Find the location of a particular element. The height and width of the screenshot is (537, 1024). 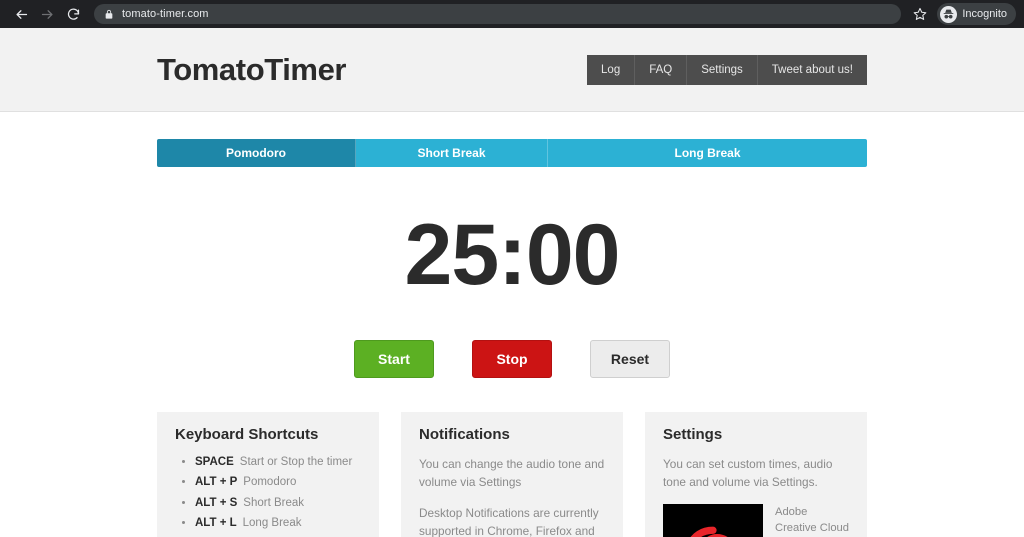

back-button is located at coordinates (21, 14).